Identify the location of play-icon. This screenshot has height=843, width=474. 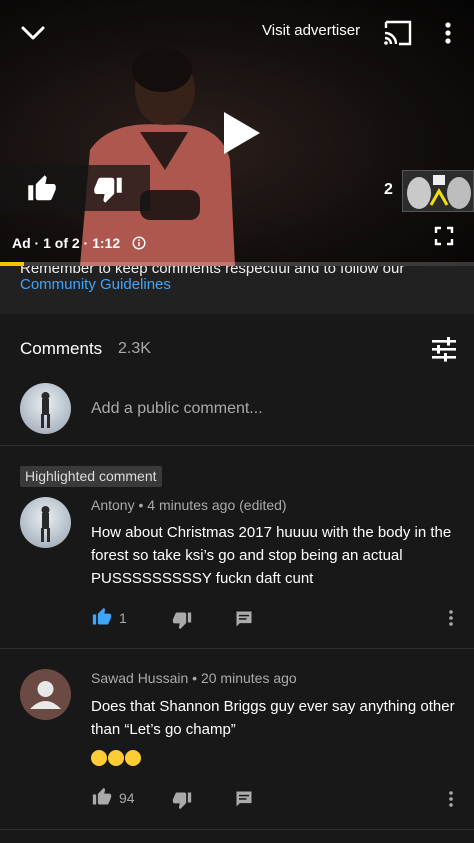
(241, 133).